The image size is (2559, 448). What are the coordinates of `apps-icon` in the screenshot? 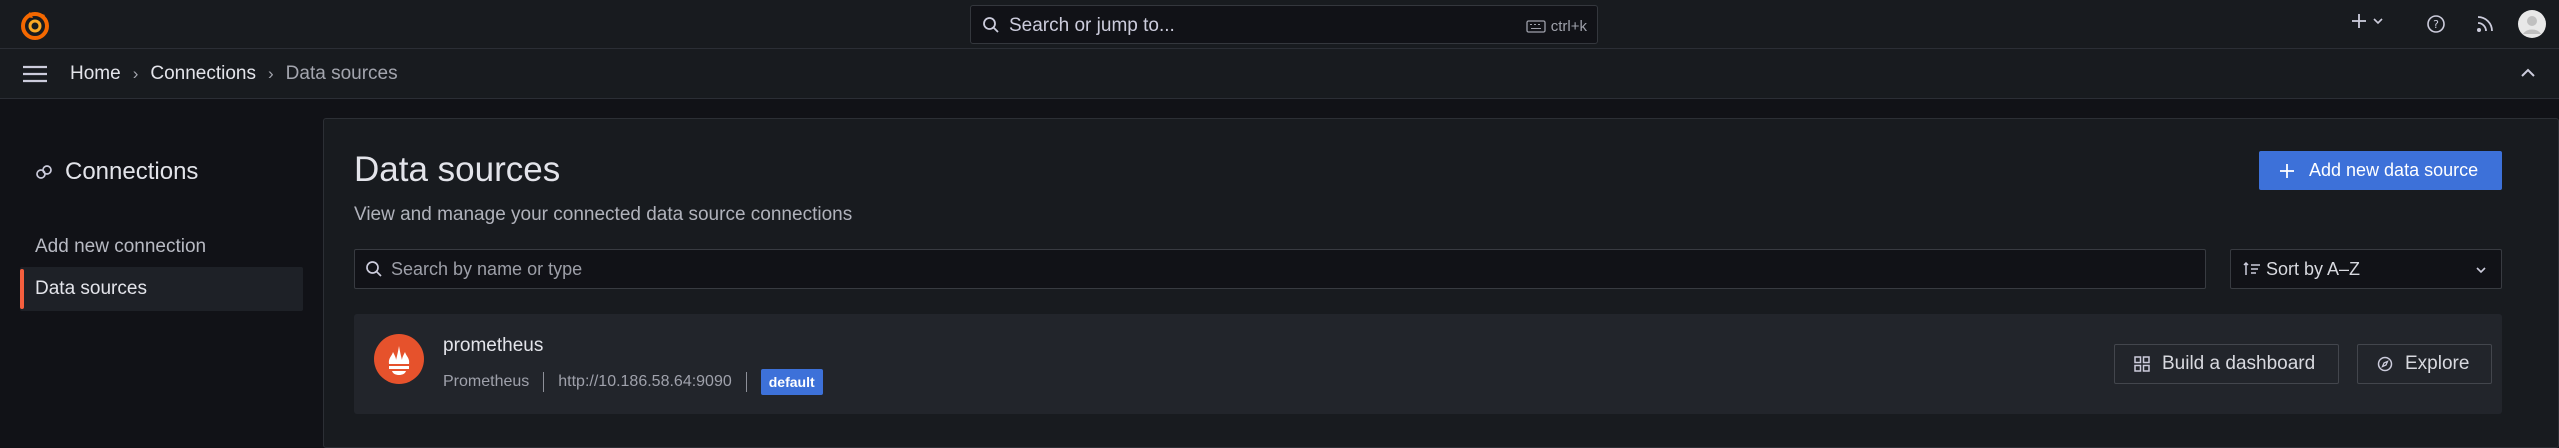 It's located at (2142, 364).